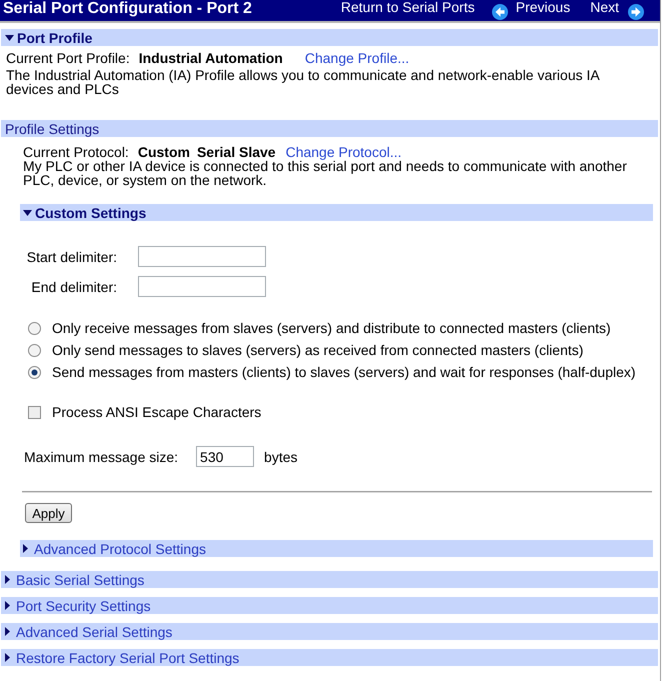 The width and height of the screenshot is (665, 681). What do you see at coordinates (500, 12) in the screenshot?
I see `arrow-left-icon` at bounding box center [500, 12].